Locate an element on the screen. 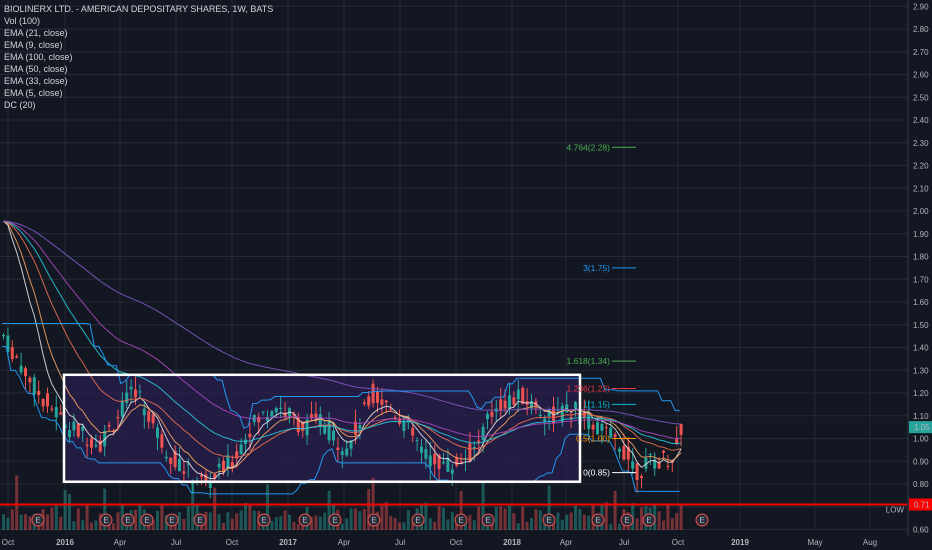  y-tick-label: 0.80 is located at coordinates (921, 484).